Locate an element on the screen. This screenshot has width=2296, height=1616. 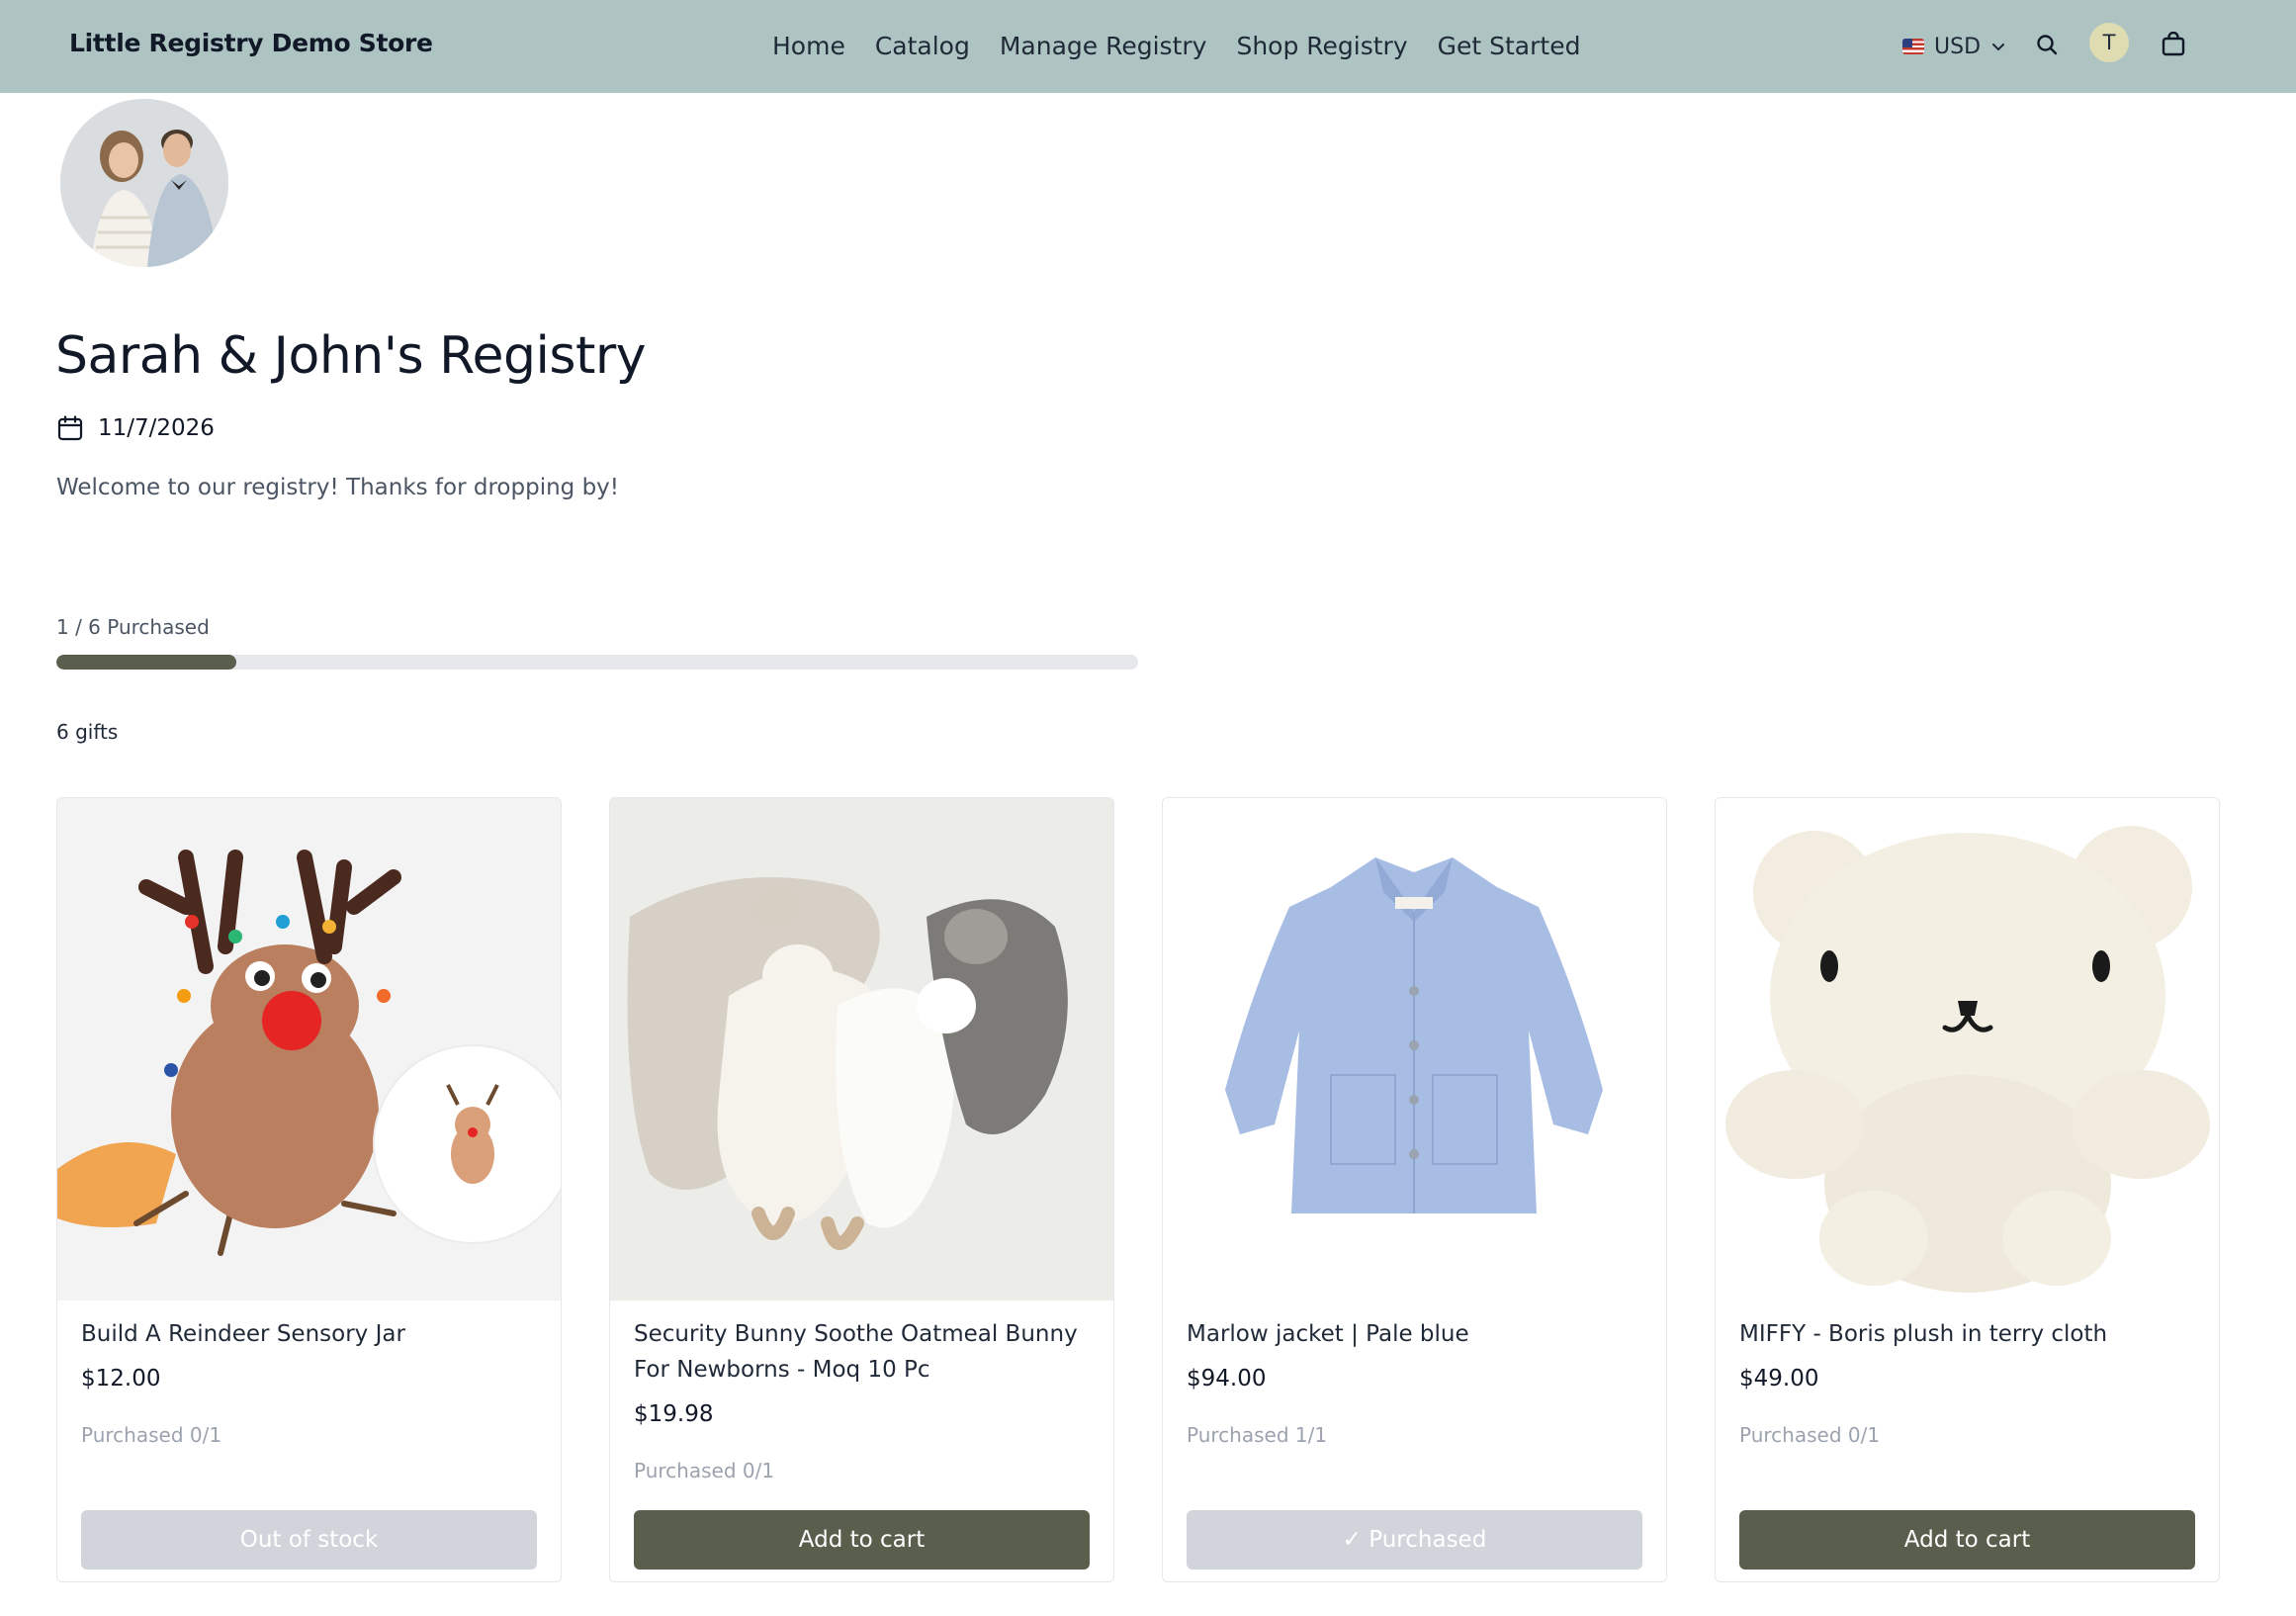
product-name: MIFFY - Boris plush in terry cloth is located at coordinates (1972, 1334).